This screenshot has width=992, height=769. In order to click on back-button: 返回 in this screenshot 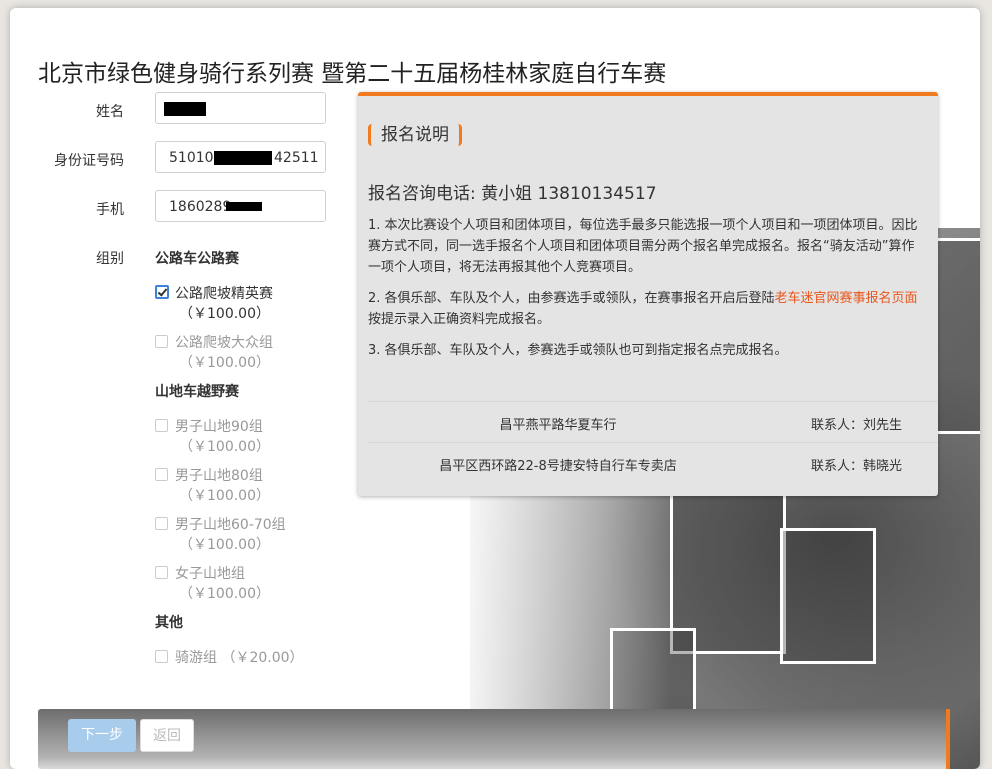, I will do `click(167, 735)`.